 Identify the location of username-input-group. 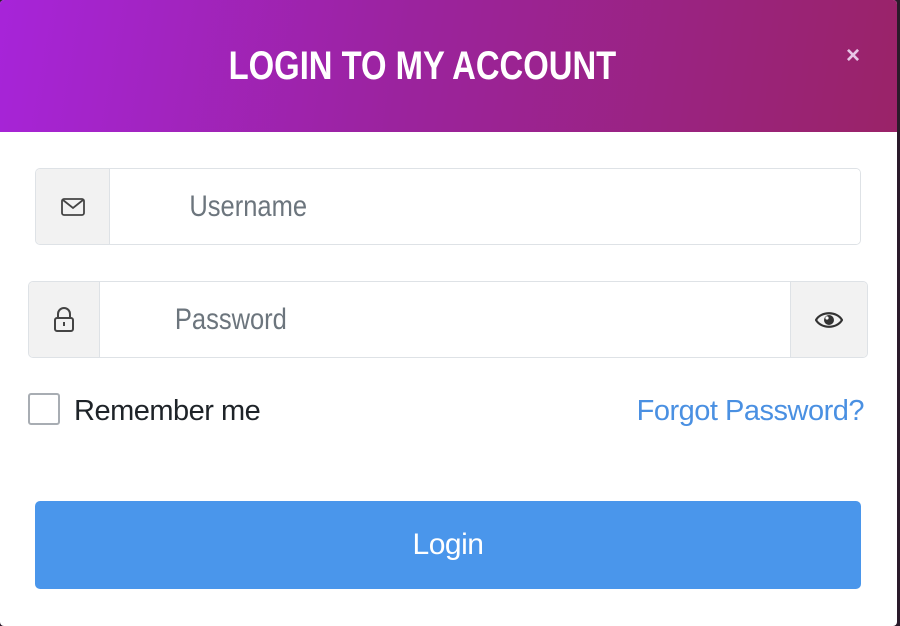
(448, 206).